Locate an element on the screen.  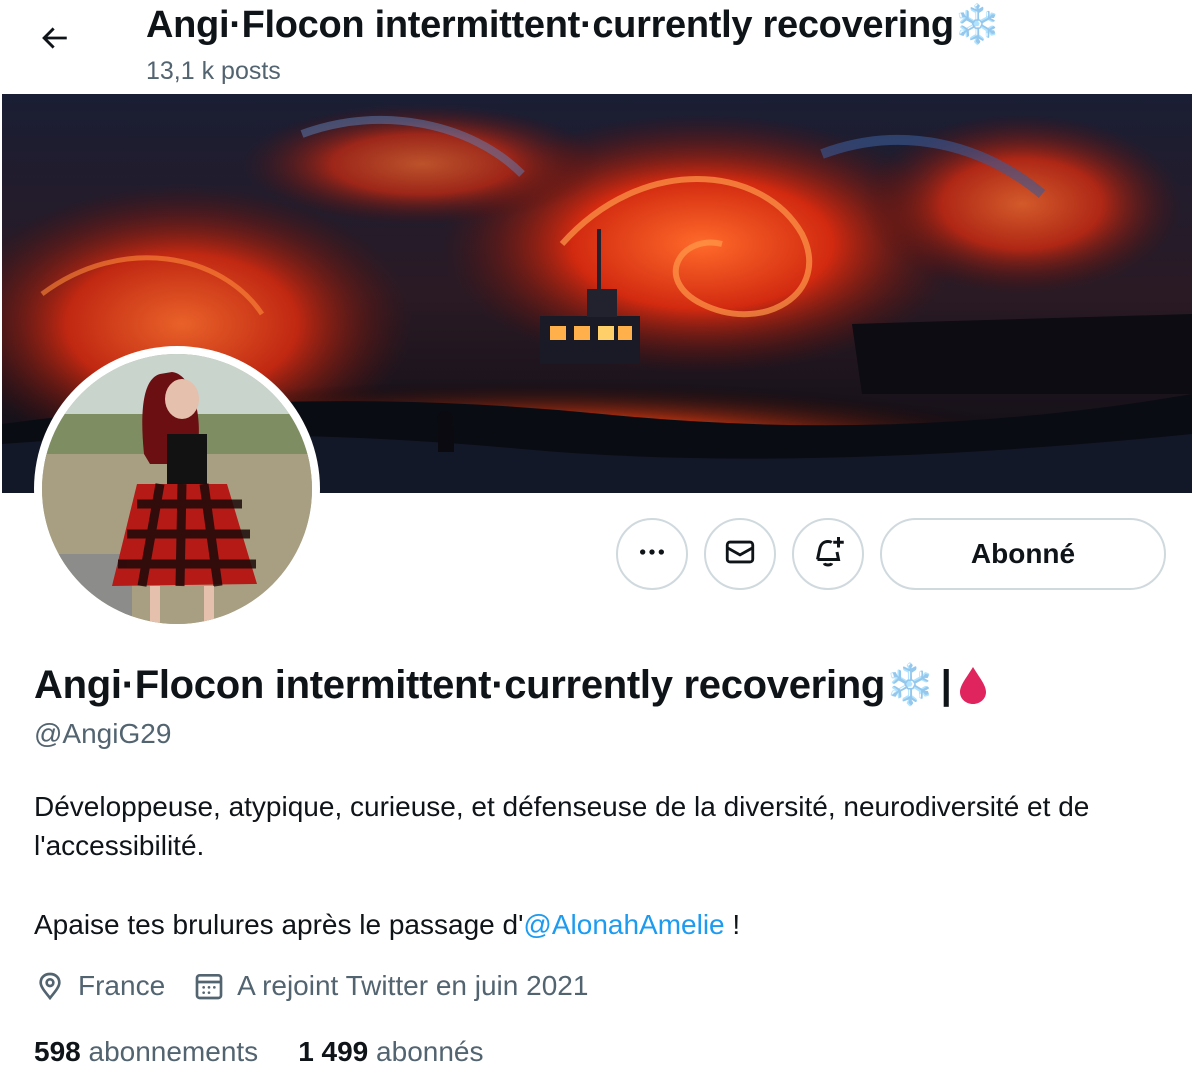
location-text: France is located at coordinates (122, 985).